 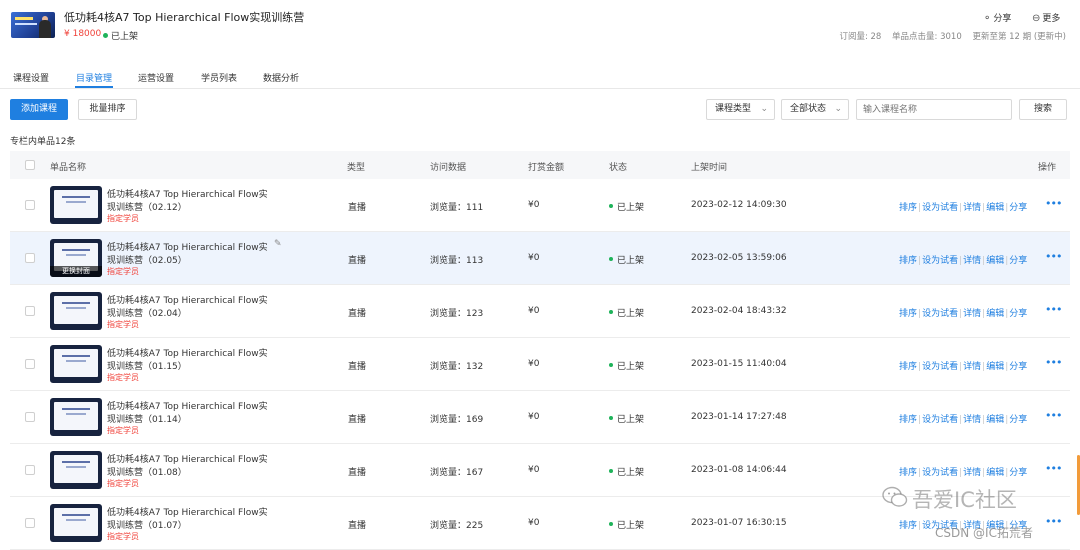 What do you see at coordinates (147, 206) in the screenshot?
I see `lesson-subtitle: 现训练营（02.12）` at bounding box center [147, 206].